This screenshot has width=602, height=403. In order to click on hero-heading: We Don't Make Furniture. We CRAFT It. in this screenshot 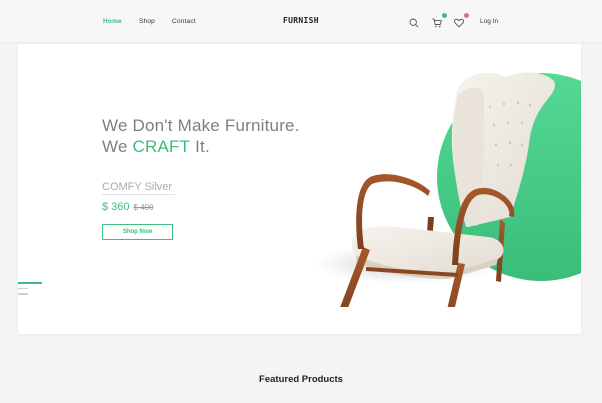, I will do `click(201, 136)`.